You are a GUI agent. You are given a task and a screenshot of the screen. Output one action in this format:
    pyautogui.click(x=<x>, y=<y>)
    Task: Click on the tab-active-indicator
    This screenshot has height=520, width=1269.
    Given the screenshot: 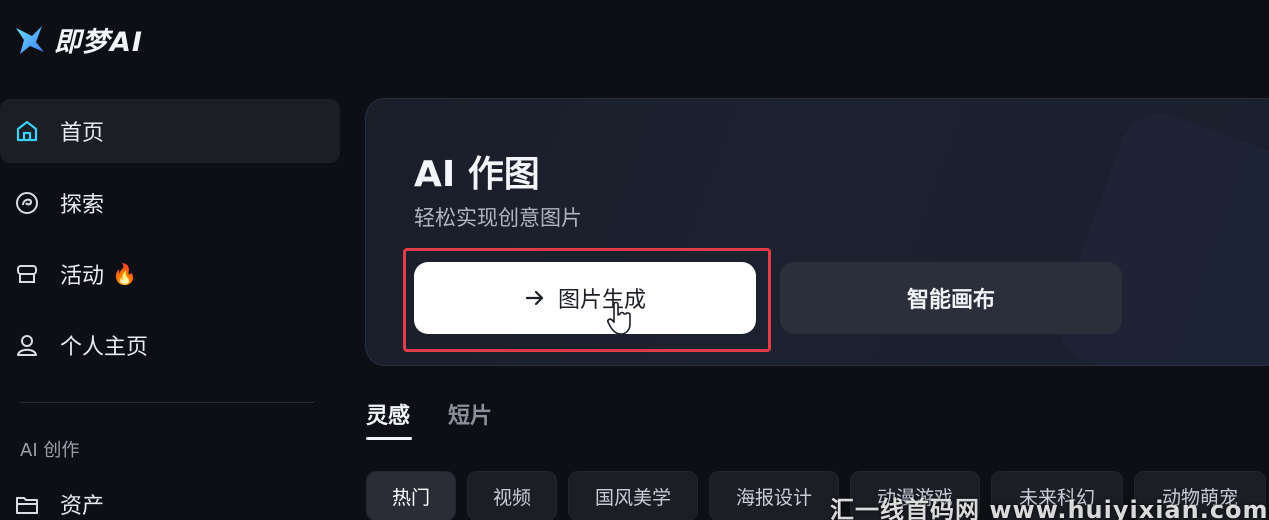 What is the action you would take?
    pyautogui.click(x=389, y=438)
    